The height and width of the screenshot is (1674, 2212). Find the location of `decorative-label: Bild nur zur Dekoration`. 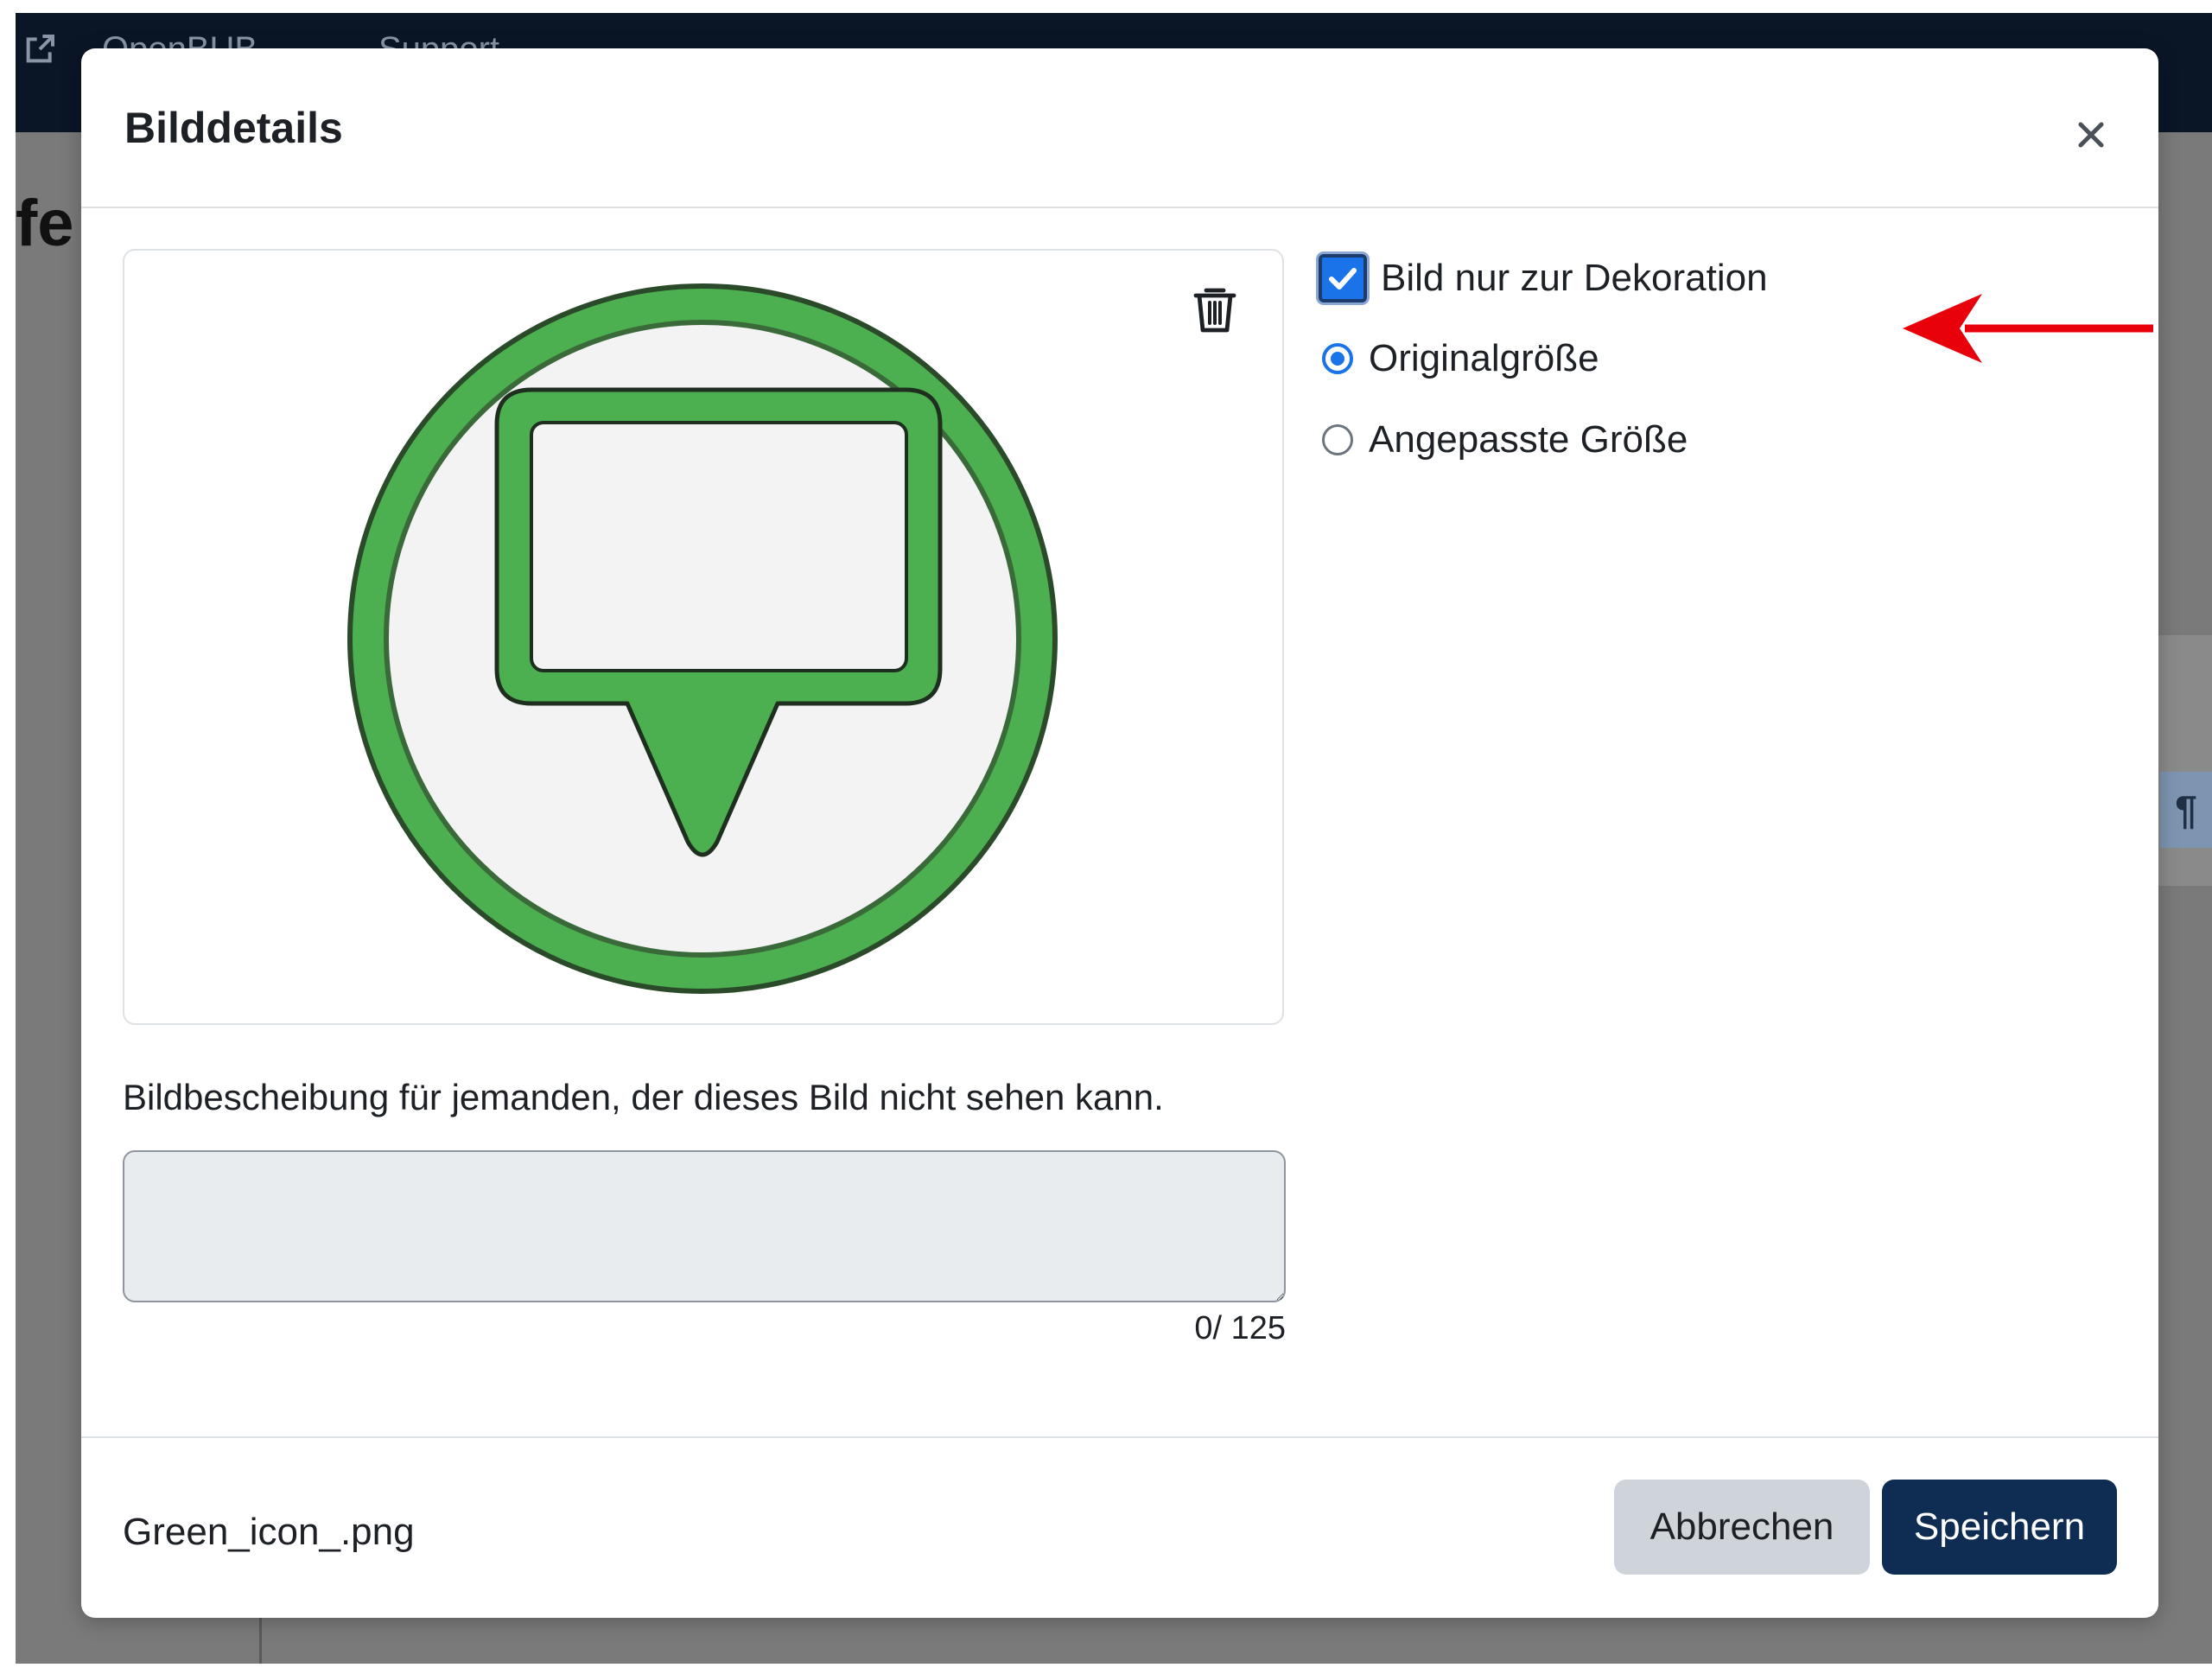

decorative-label: Bild nur zur Dekoration is located at coordinates (1574, 278).